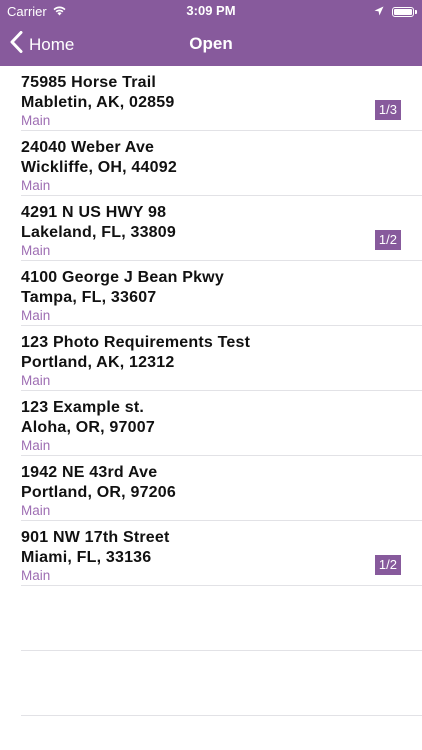 The width and height of the screenshot is (422, 750). I want to click on status-time: 3:09 PM, so click(211, 10).